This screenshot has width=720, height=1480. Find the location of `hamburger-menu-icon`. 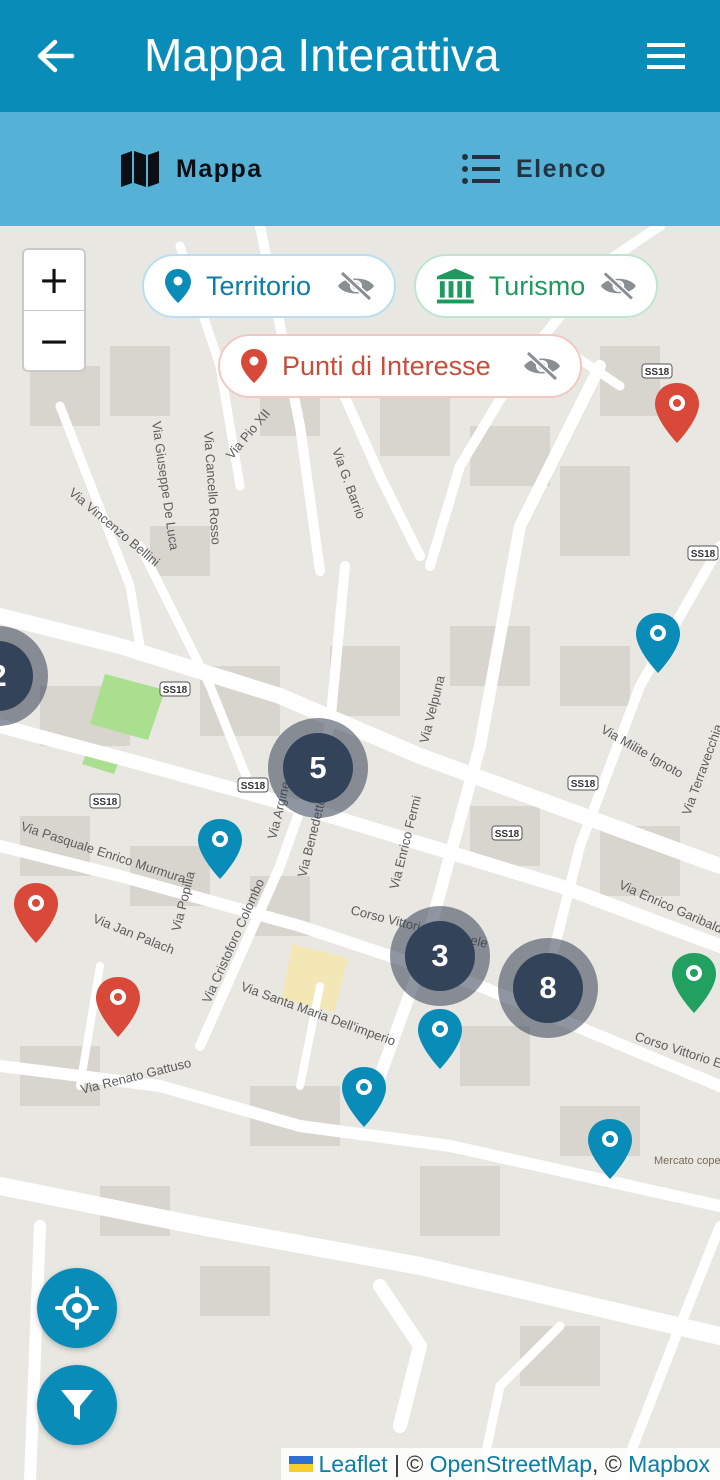

hamburger-menu-icon is located at coordinates (666, 56).